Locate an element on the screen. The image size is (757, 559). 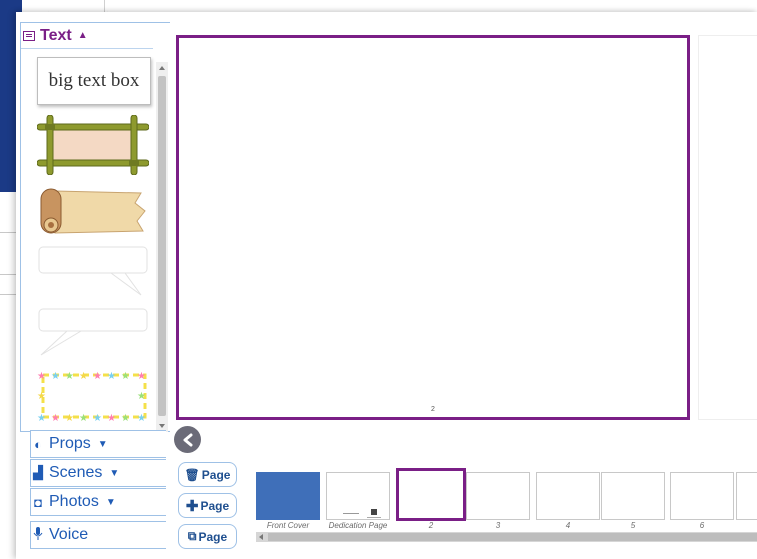
text-box-icon is located at coordinates (29, 35).